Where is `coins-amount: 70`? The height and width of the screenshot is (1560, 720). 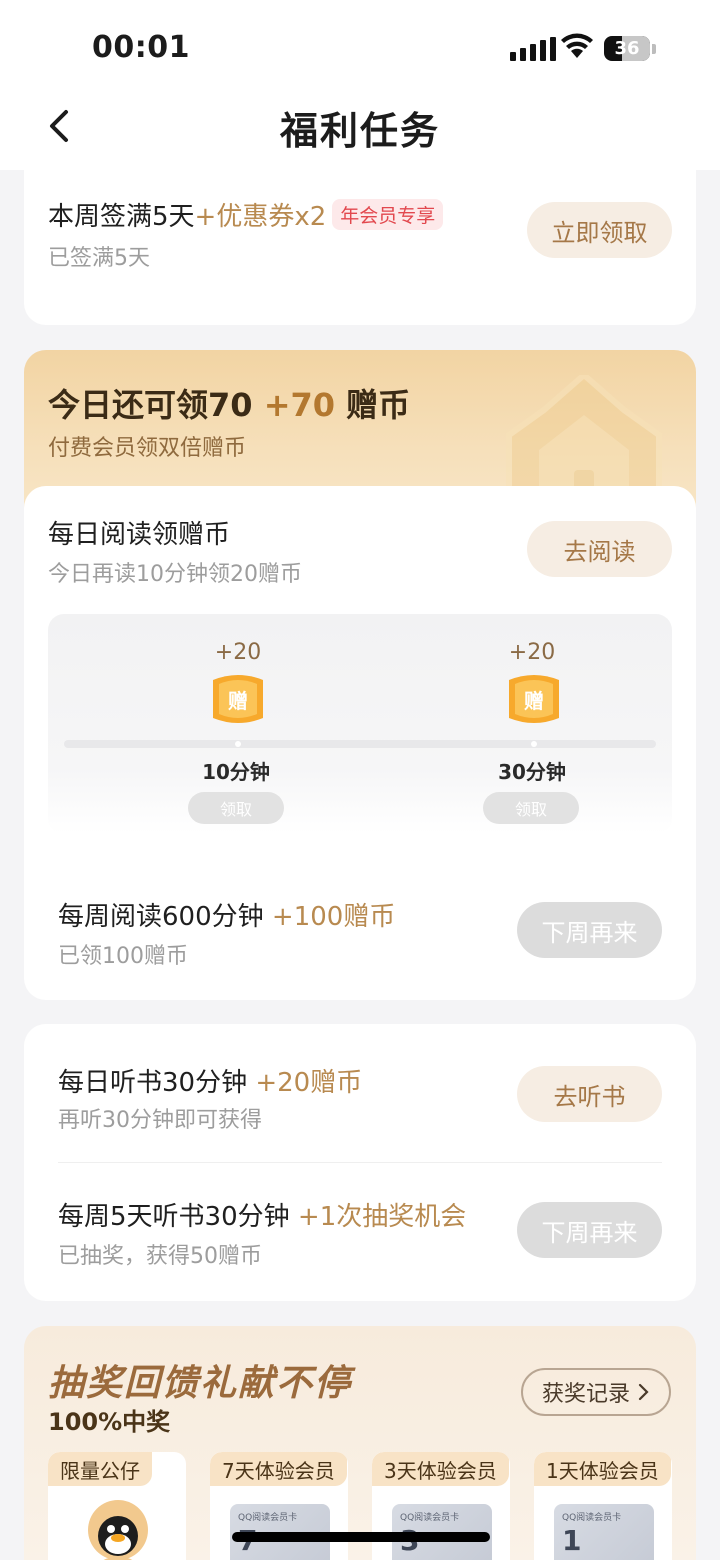
coins-amount: 70 is located at coordinates (230, 405).